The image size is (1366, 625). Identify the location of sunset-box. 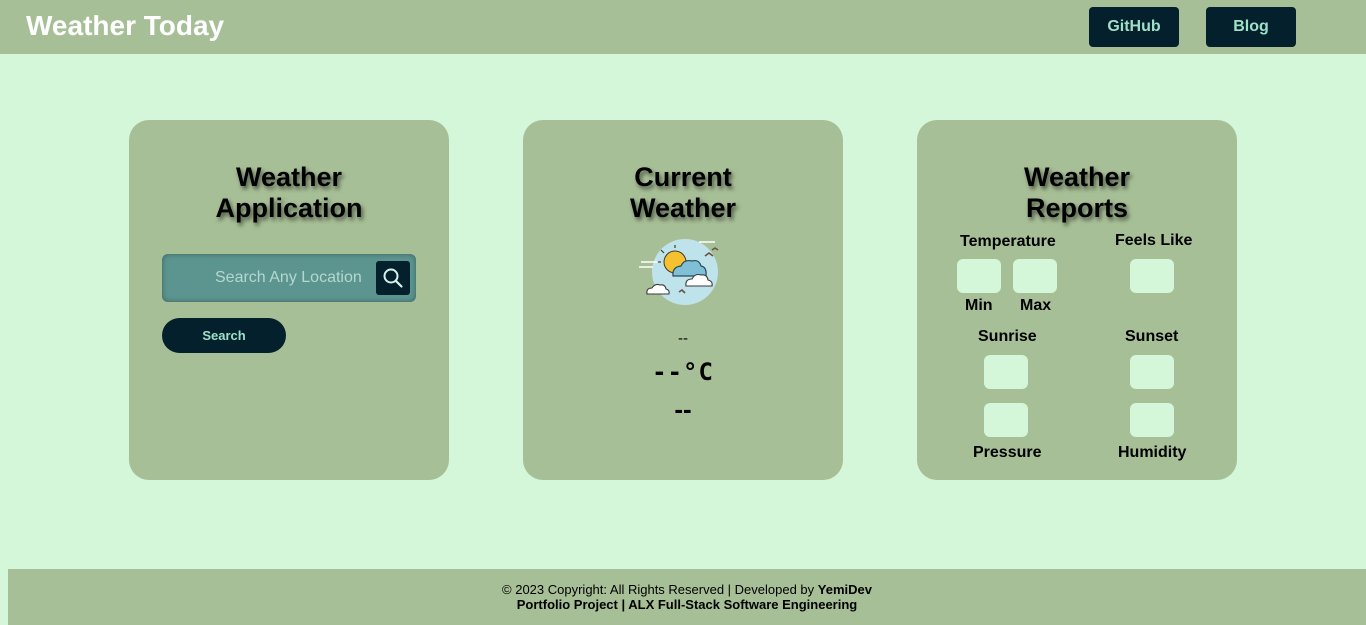
(1152, 372).